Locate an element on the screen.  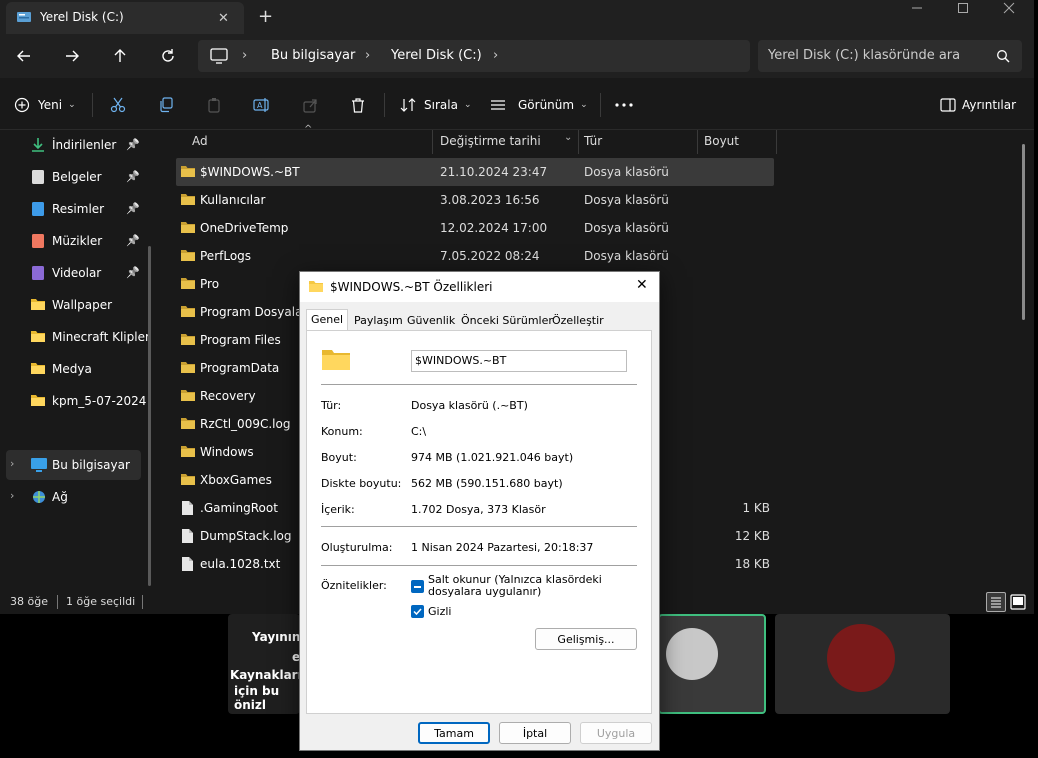
up-arrow-icon is located at coordinates (120, 56).